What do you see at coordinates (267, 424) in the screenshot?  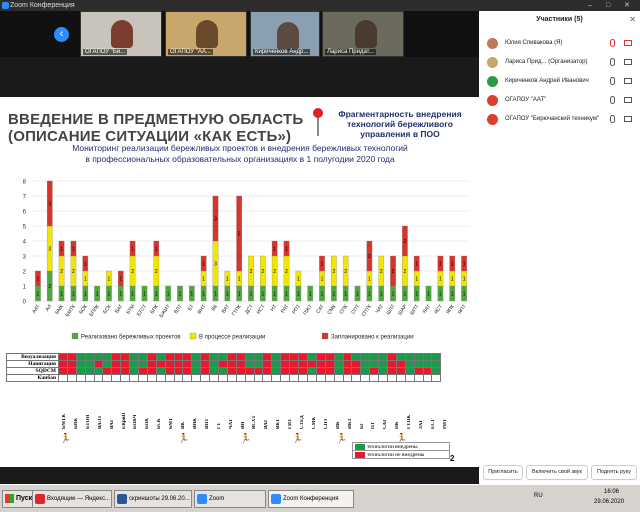 I see `matrix-code-label: ВАТ` at bounding box center [267, 424].